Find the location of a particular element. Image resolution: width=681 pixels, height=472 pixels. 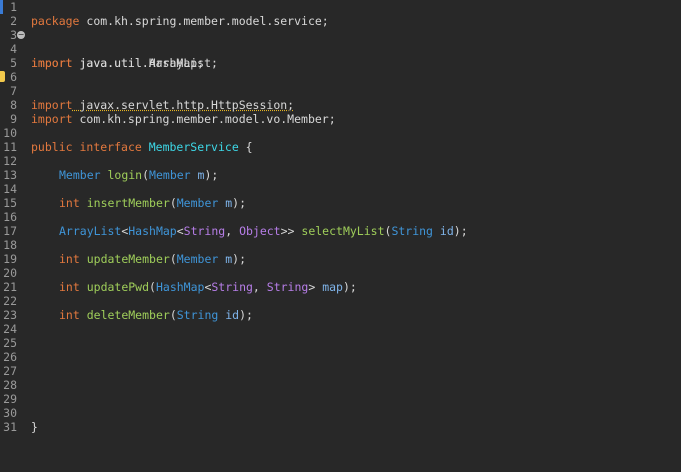

keyword: interface is located at coordinates (110, 147).